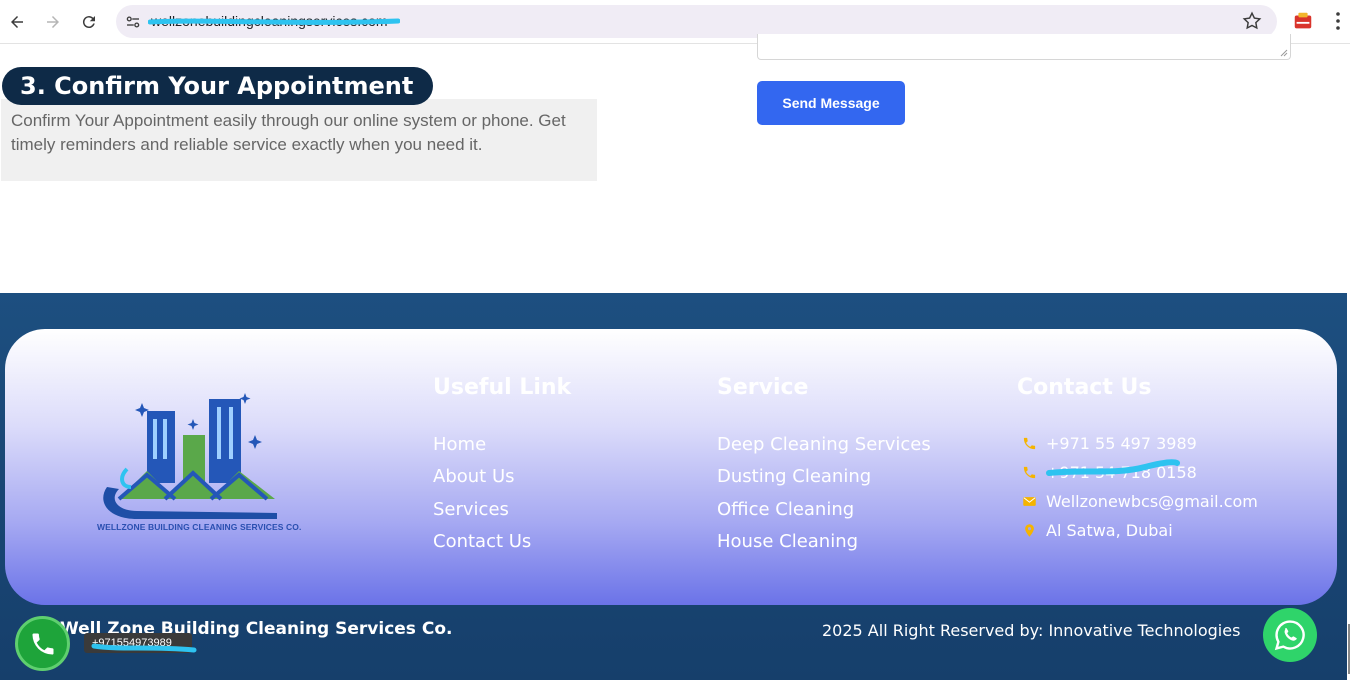 The image size is (1350, 680). What do you see at coordinates (474, 476) in the screenshot?
I see `footer-link-about: About Us` at bounding box center [474, 476].